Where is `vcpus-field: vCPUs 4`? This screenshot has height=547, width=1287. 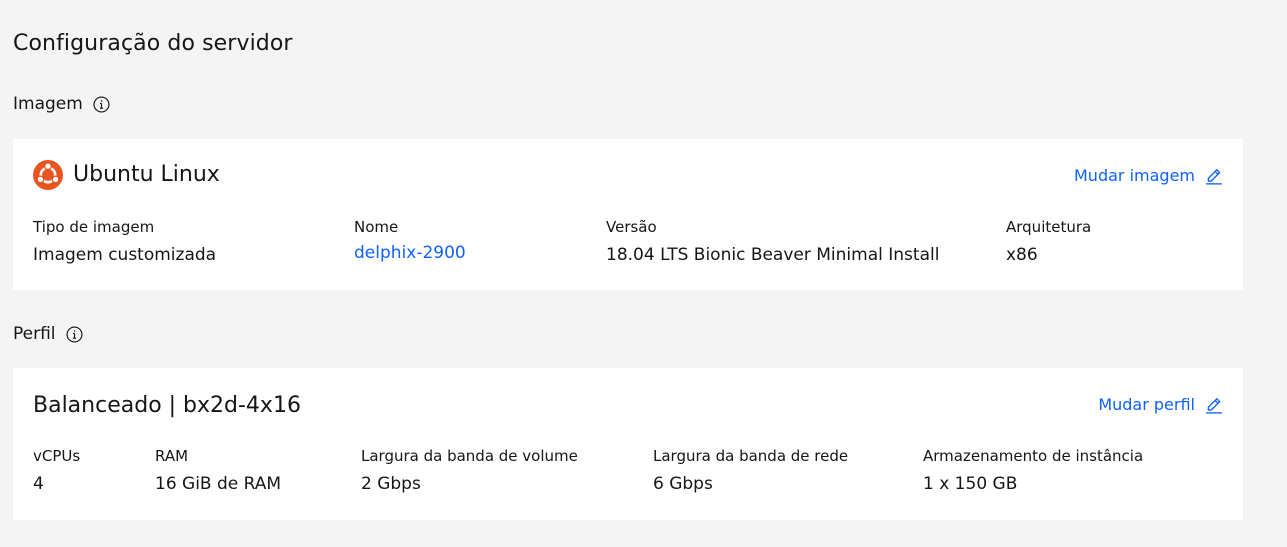 vcpus-field: vCPUs 4 is located at coordinates (56, 470).